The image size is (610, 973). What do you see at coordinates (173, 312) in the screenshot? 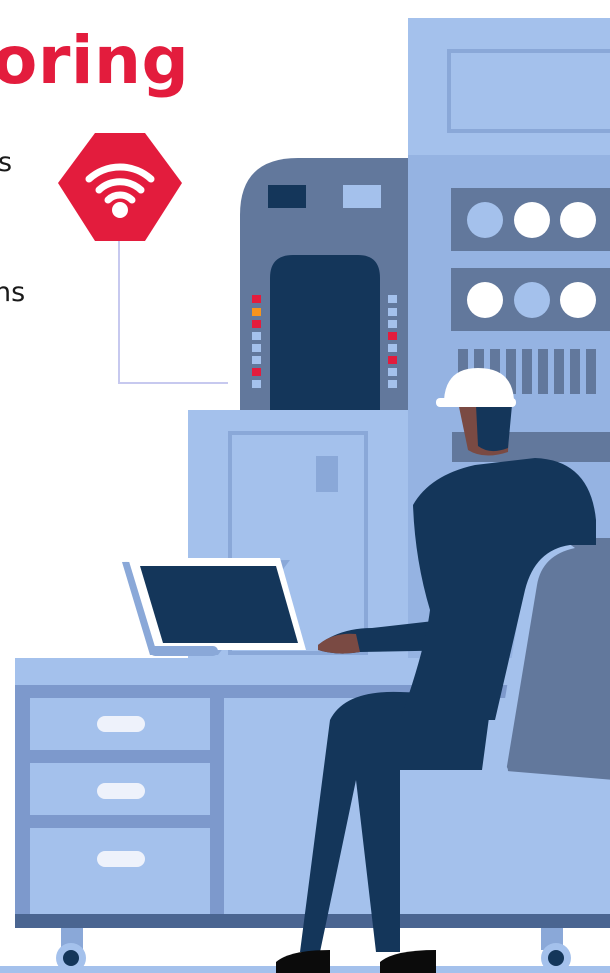
I see `connector-line` at bounding box center [173, 312].